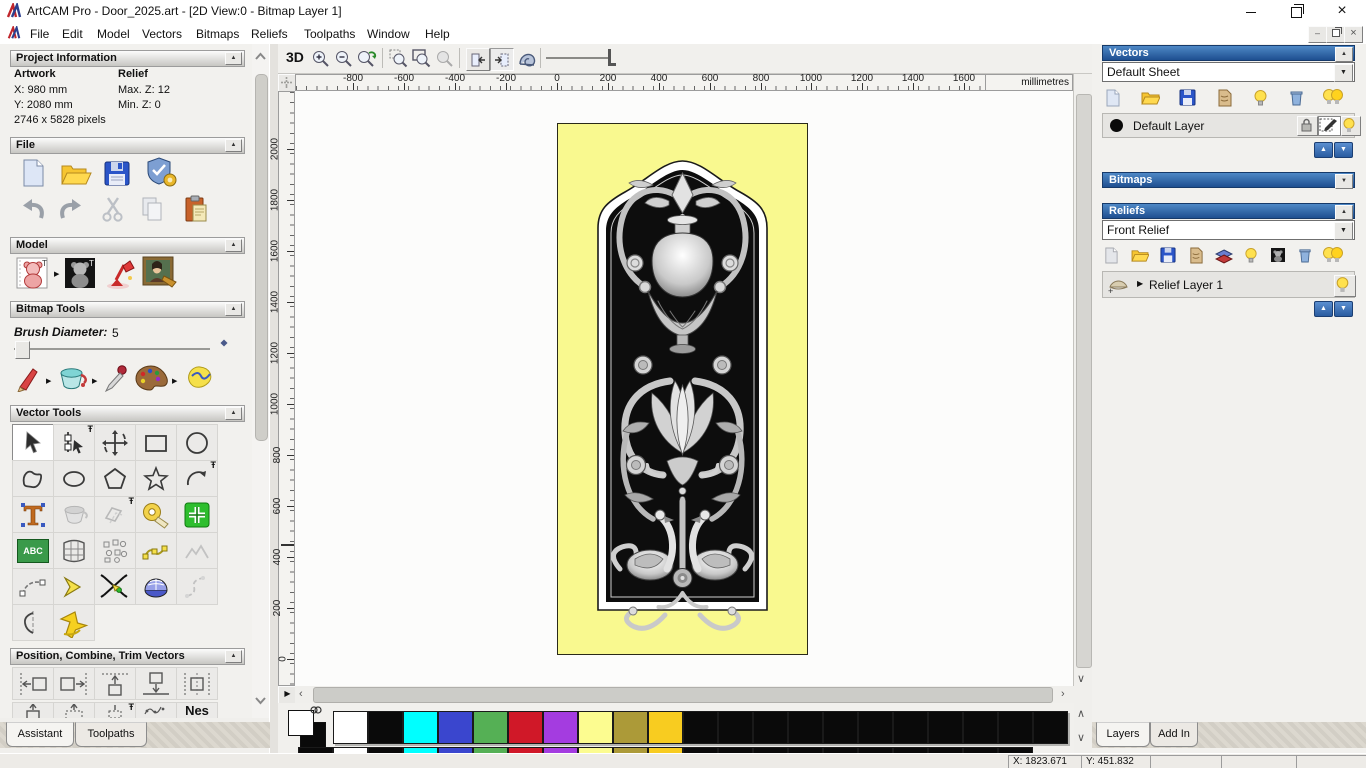 Image resolution: width=1366 pixels, height=768 pixels. What do you see at coordinates (1333, 97) in the screenshot?
I see `toggle-all-layers-button` at bounding box center [1333, 97].